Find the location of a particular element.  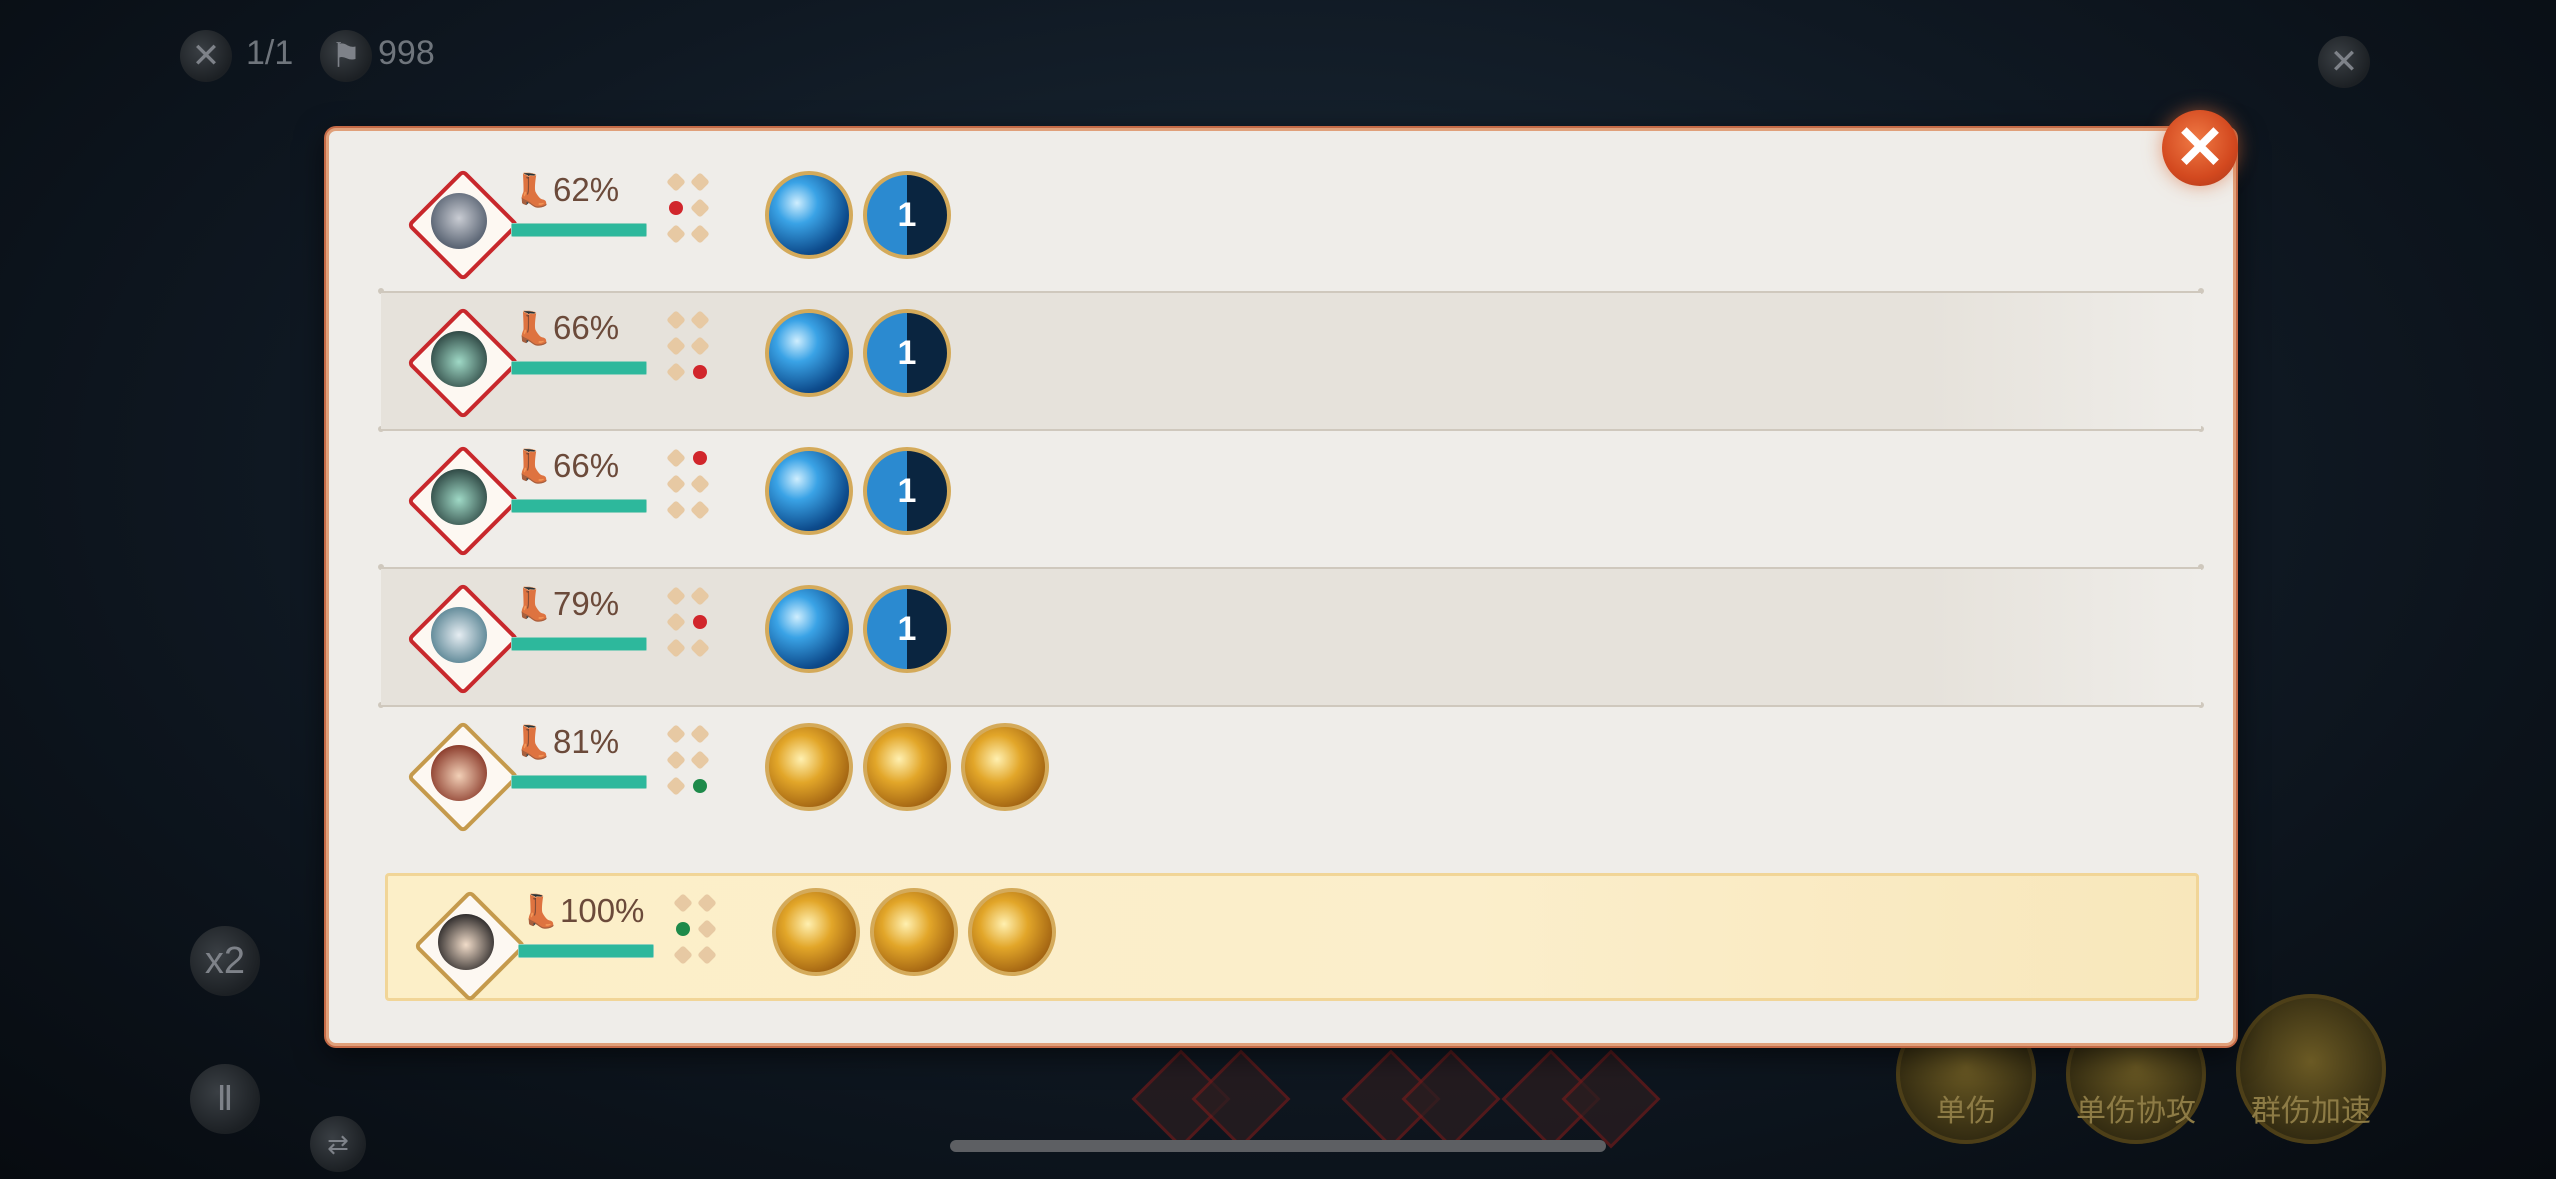

dark-hair-hero-avatar is located at coordinates (466, 942).